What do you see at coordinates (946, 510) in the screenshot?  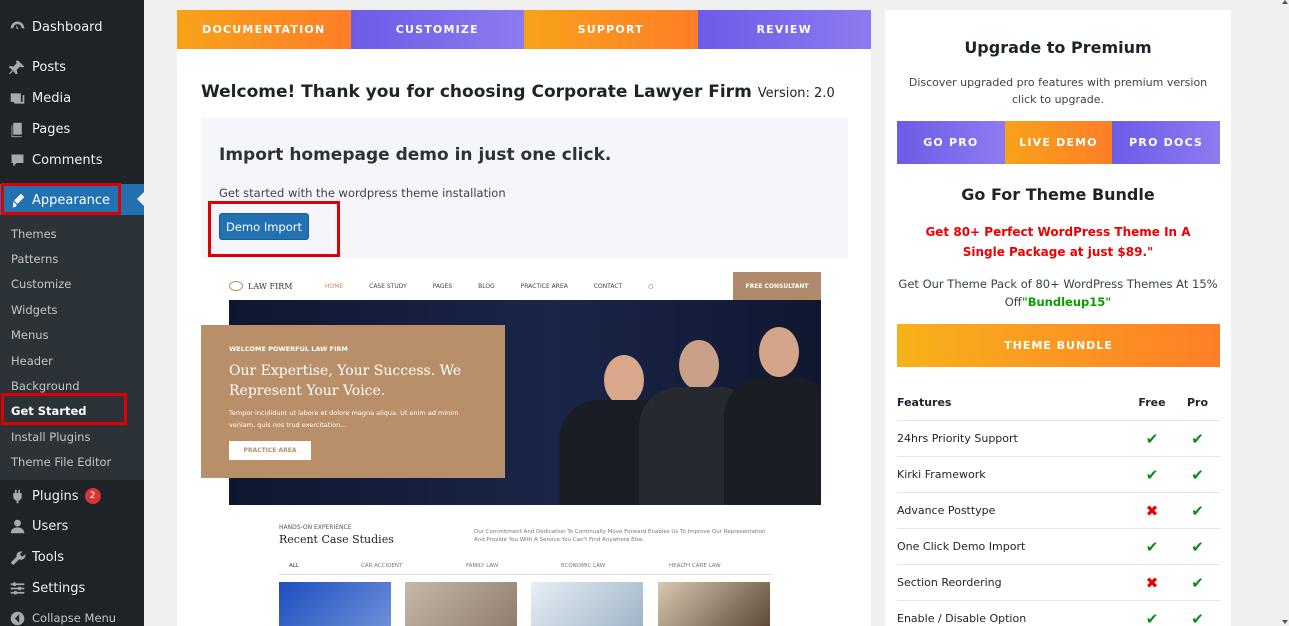 I see `feature-name: Advance Posttype` at bounding box center [946, 510].